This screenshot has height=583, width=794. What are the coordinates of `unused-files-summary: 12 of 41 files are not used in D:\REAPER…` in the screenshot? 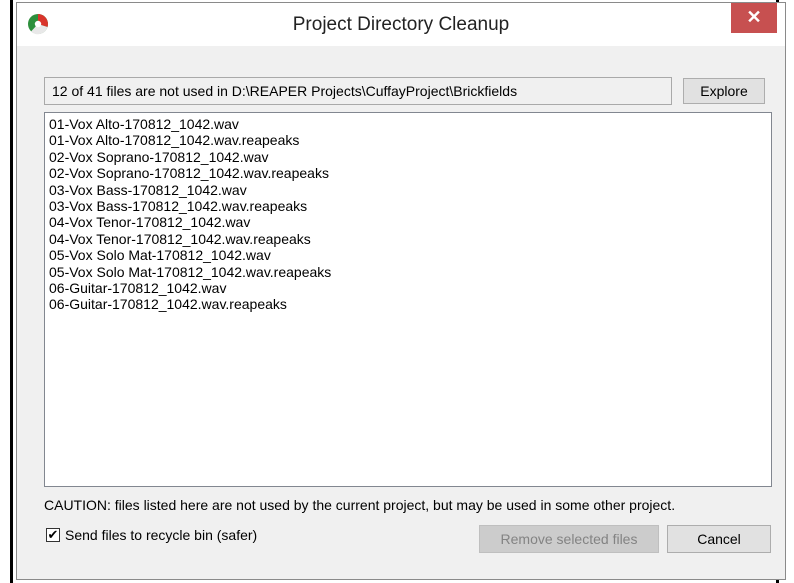 It's located at (358, 91).